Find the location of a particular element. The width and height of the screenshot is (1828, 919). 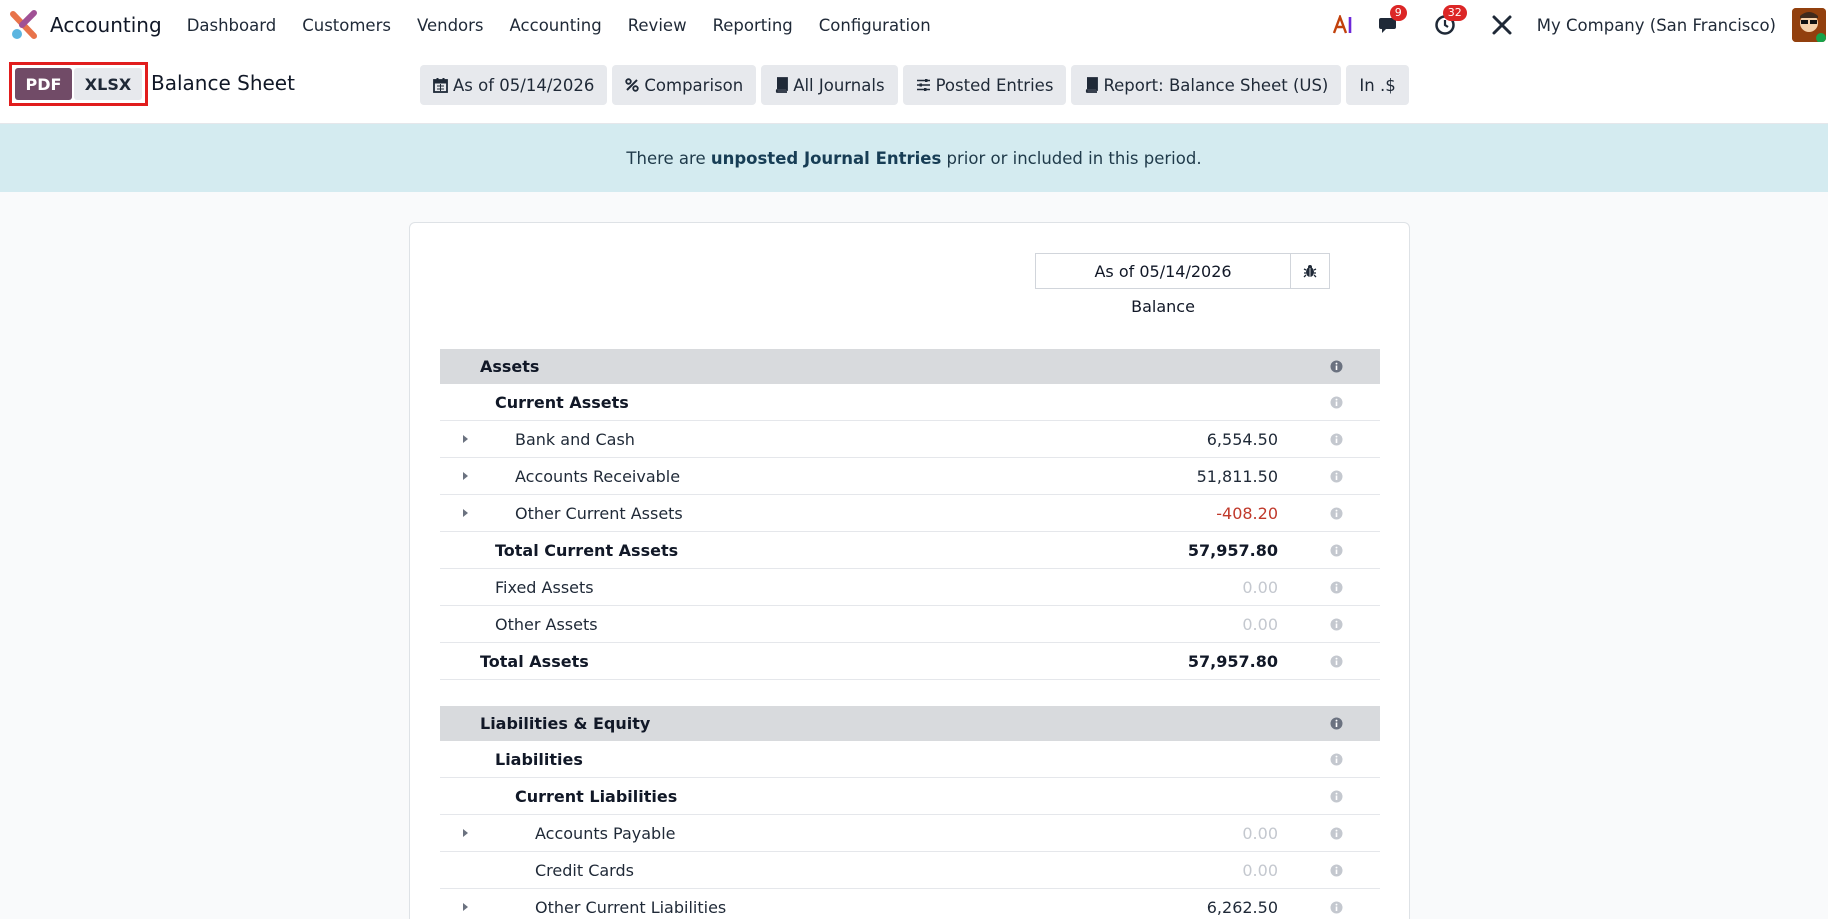

activities-badge: 32 is located at coordinates (1454, 13).